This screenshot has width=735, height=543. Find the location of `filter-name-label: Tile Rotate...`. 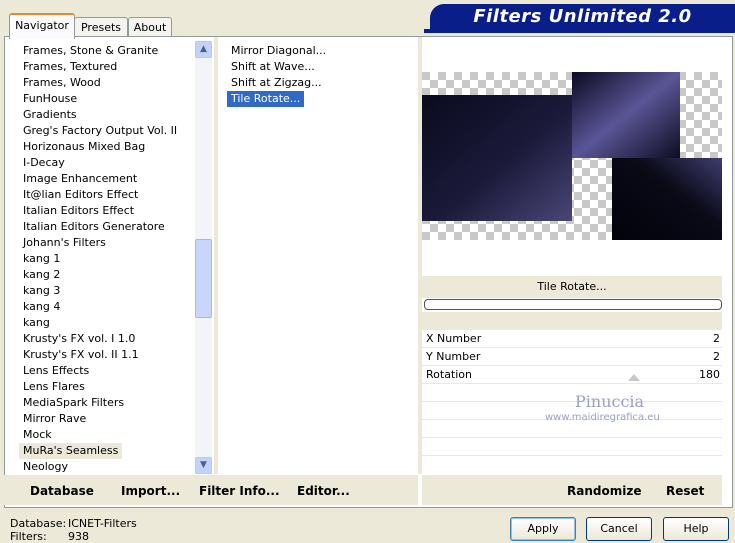

filter-name-label: Tile Rotate... is located at coordinates (572, 287).